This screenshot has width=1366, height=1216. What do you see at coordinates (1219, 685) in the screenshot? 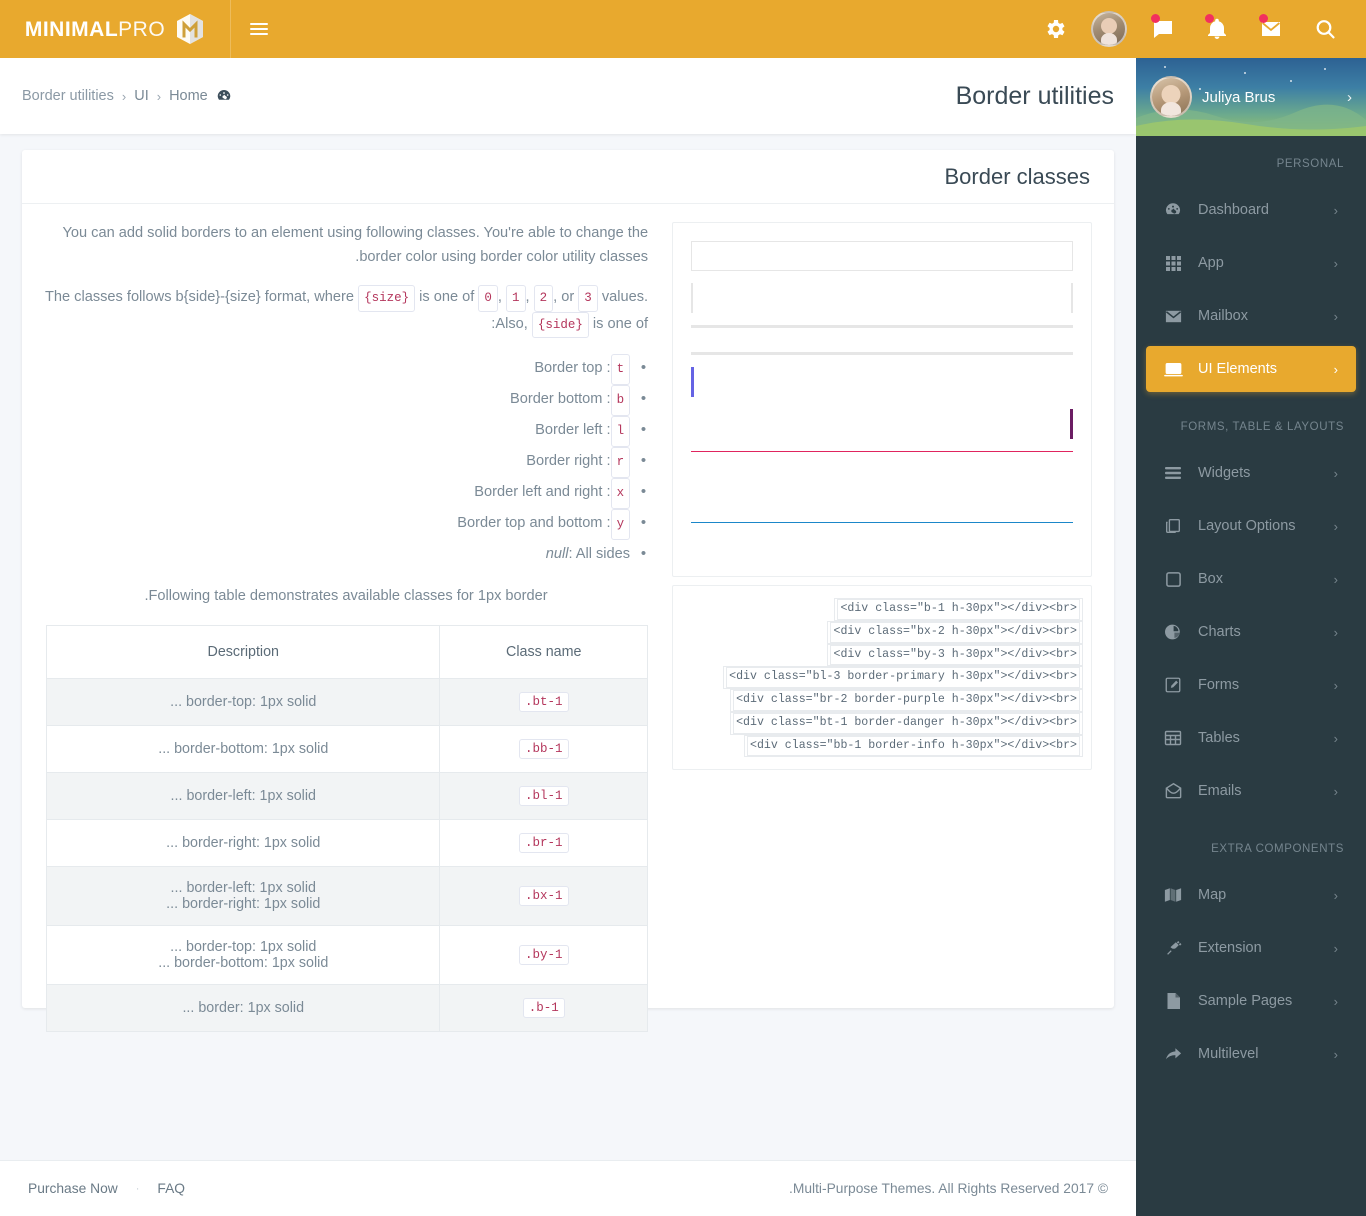
I see `sidebar-item-label: Forms` at bounding box center [1219, 685].